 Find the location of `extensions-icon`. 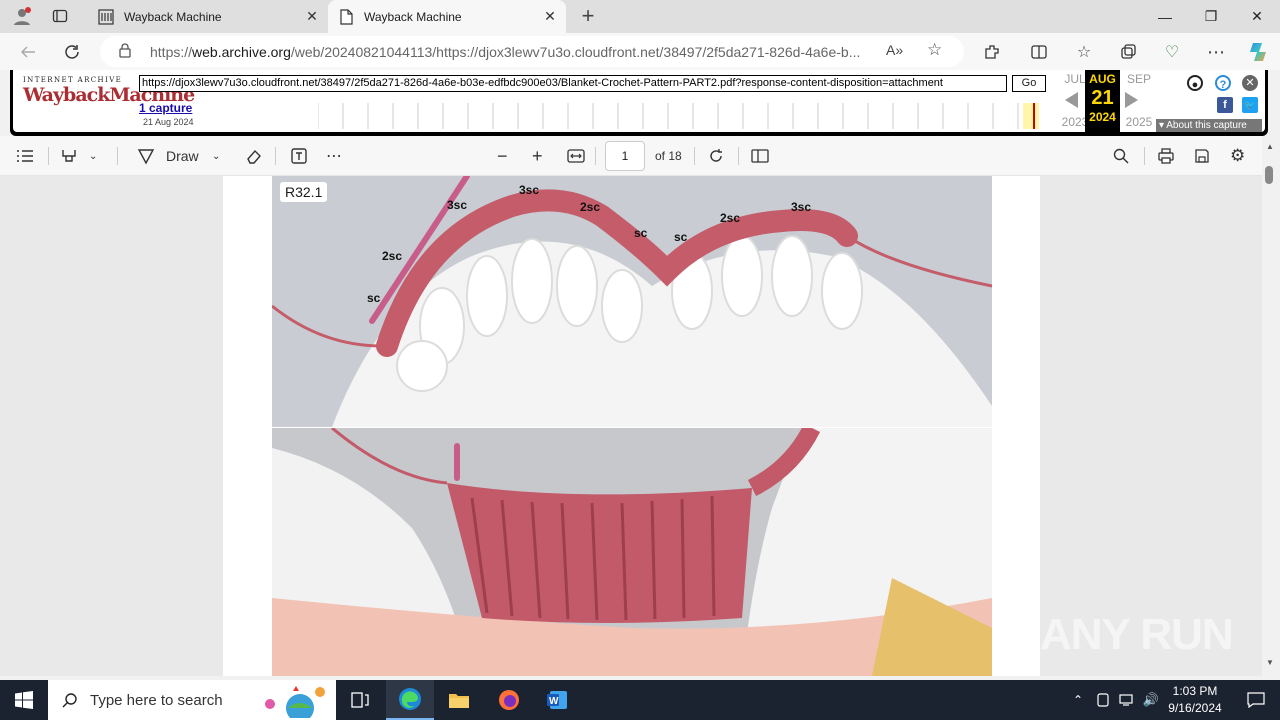

extensions-icon is located at coordinates (992, 52).